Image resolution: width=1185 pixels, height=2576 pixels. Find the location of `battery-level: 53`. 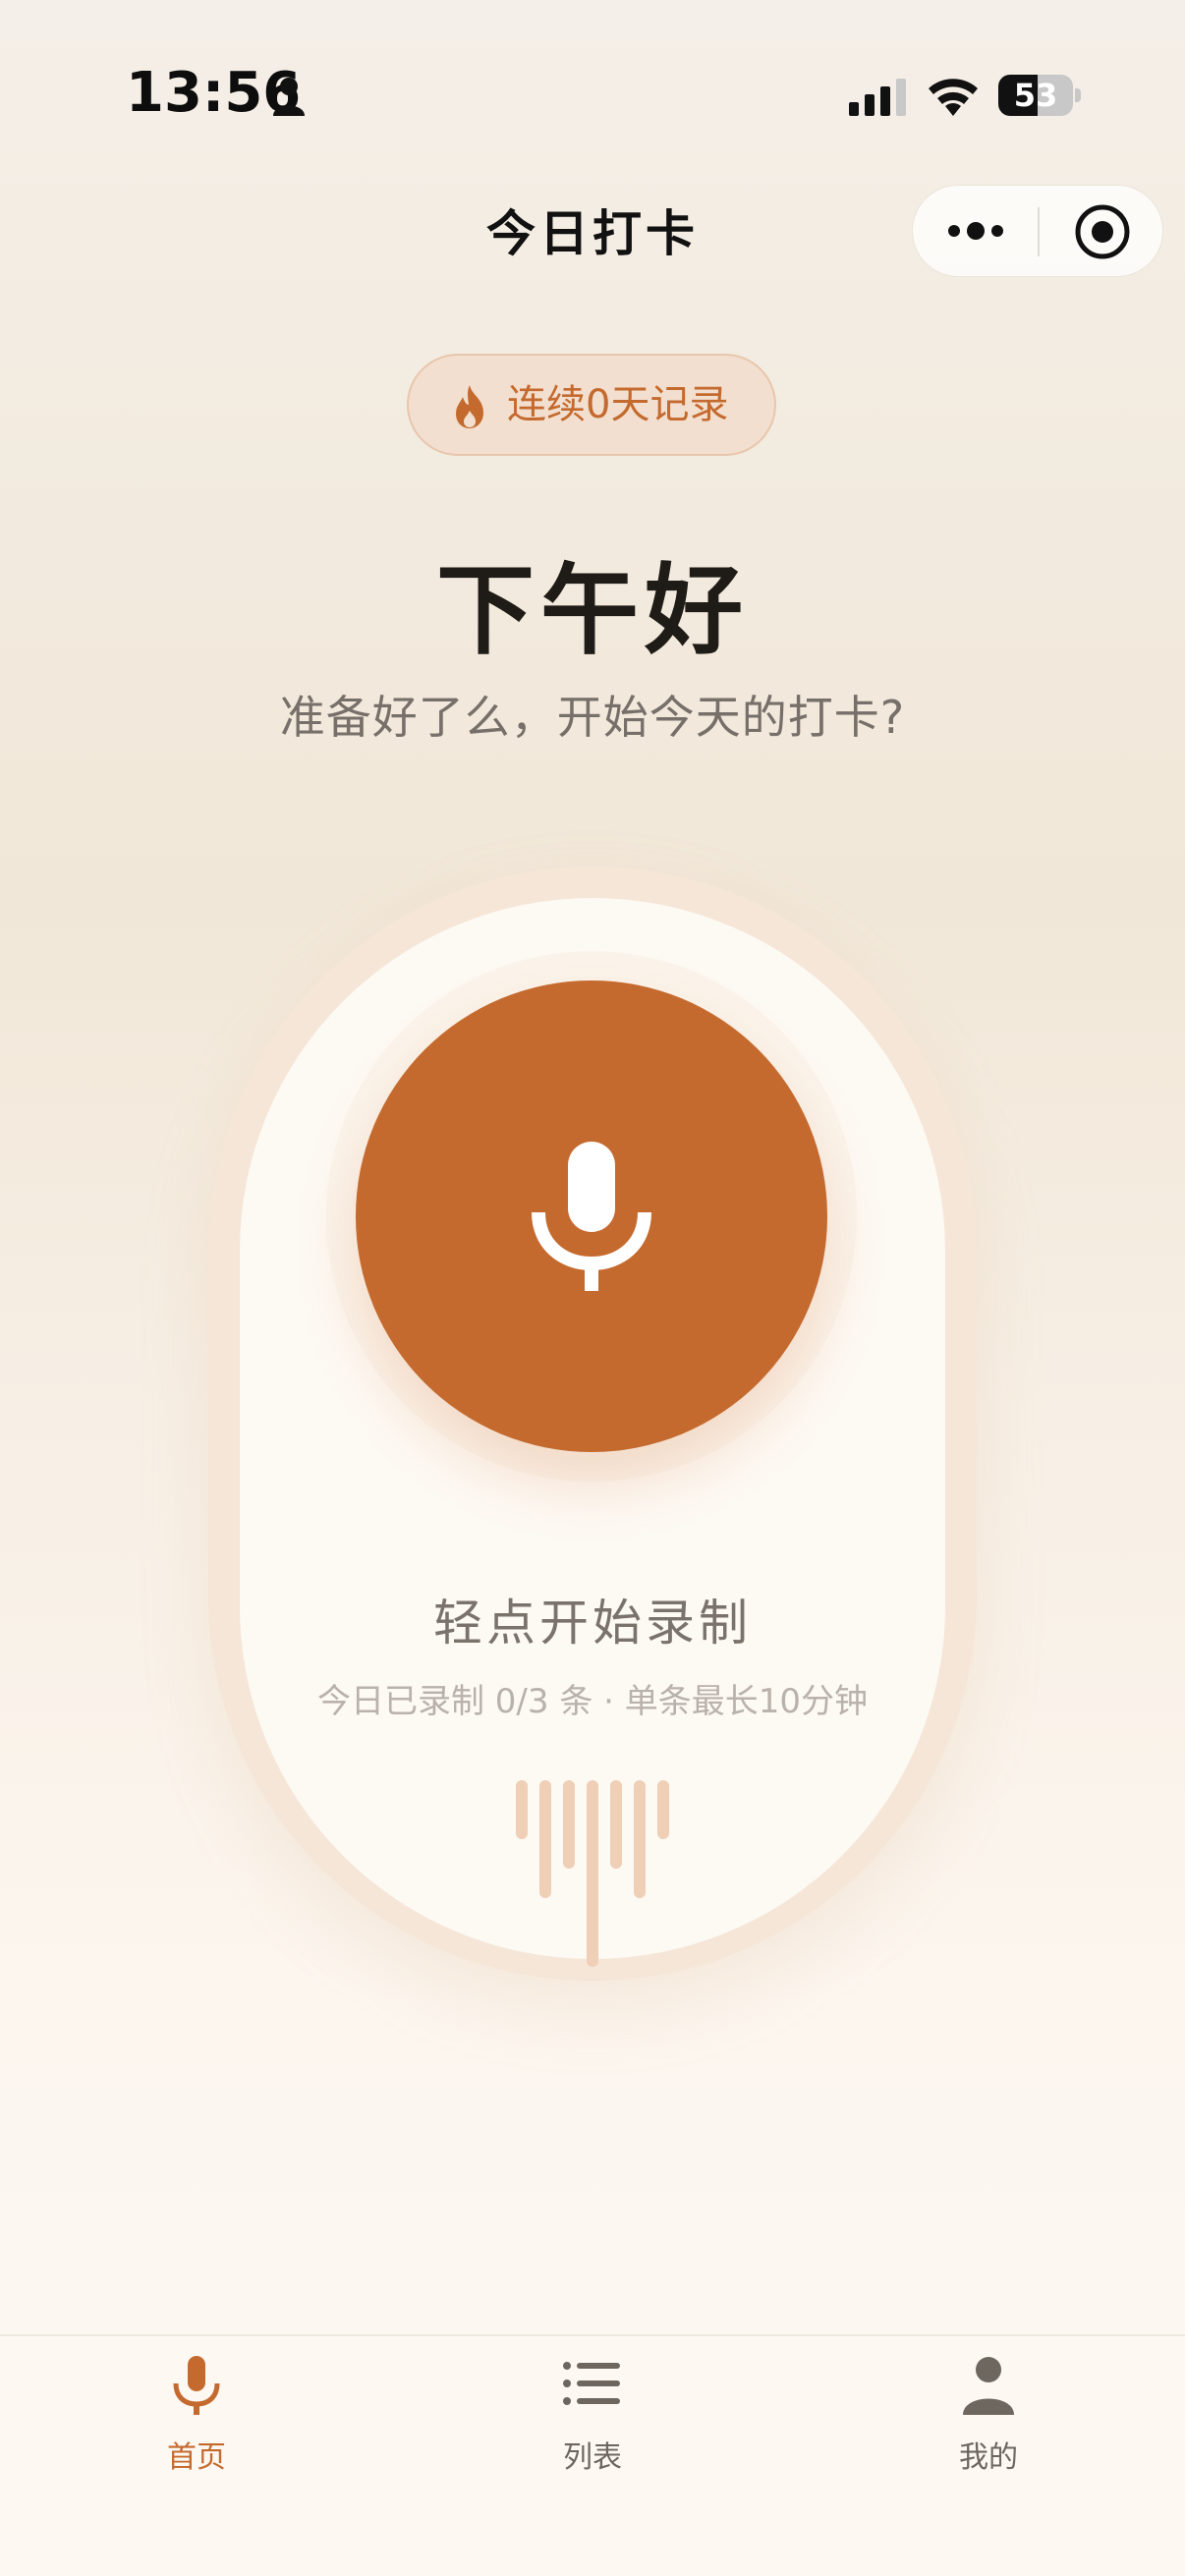

battery-level: 53 is located at coordinates (1035, 95).